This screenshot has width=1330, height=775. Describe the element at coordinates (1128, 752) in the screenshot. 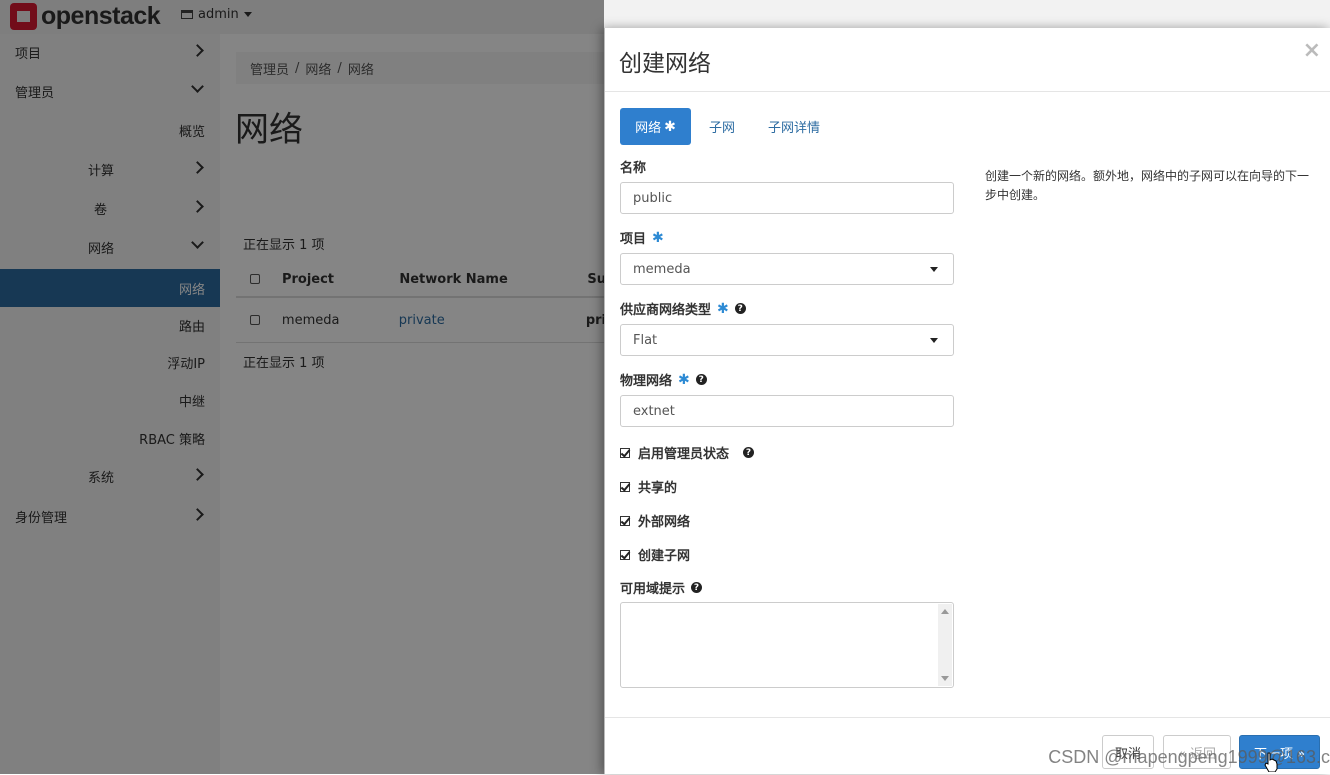

I see `cancel-button: 取消` at that location.